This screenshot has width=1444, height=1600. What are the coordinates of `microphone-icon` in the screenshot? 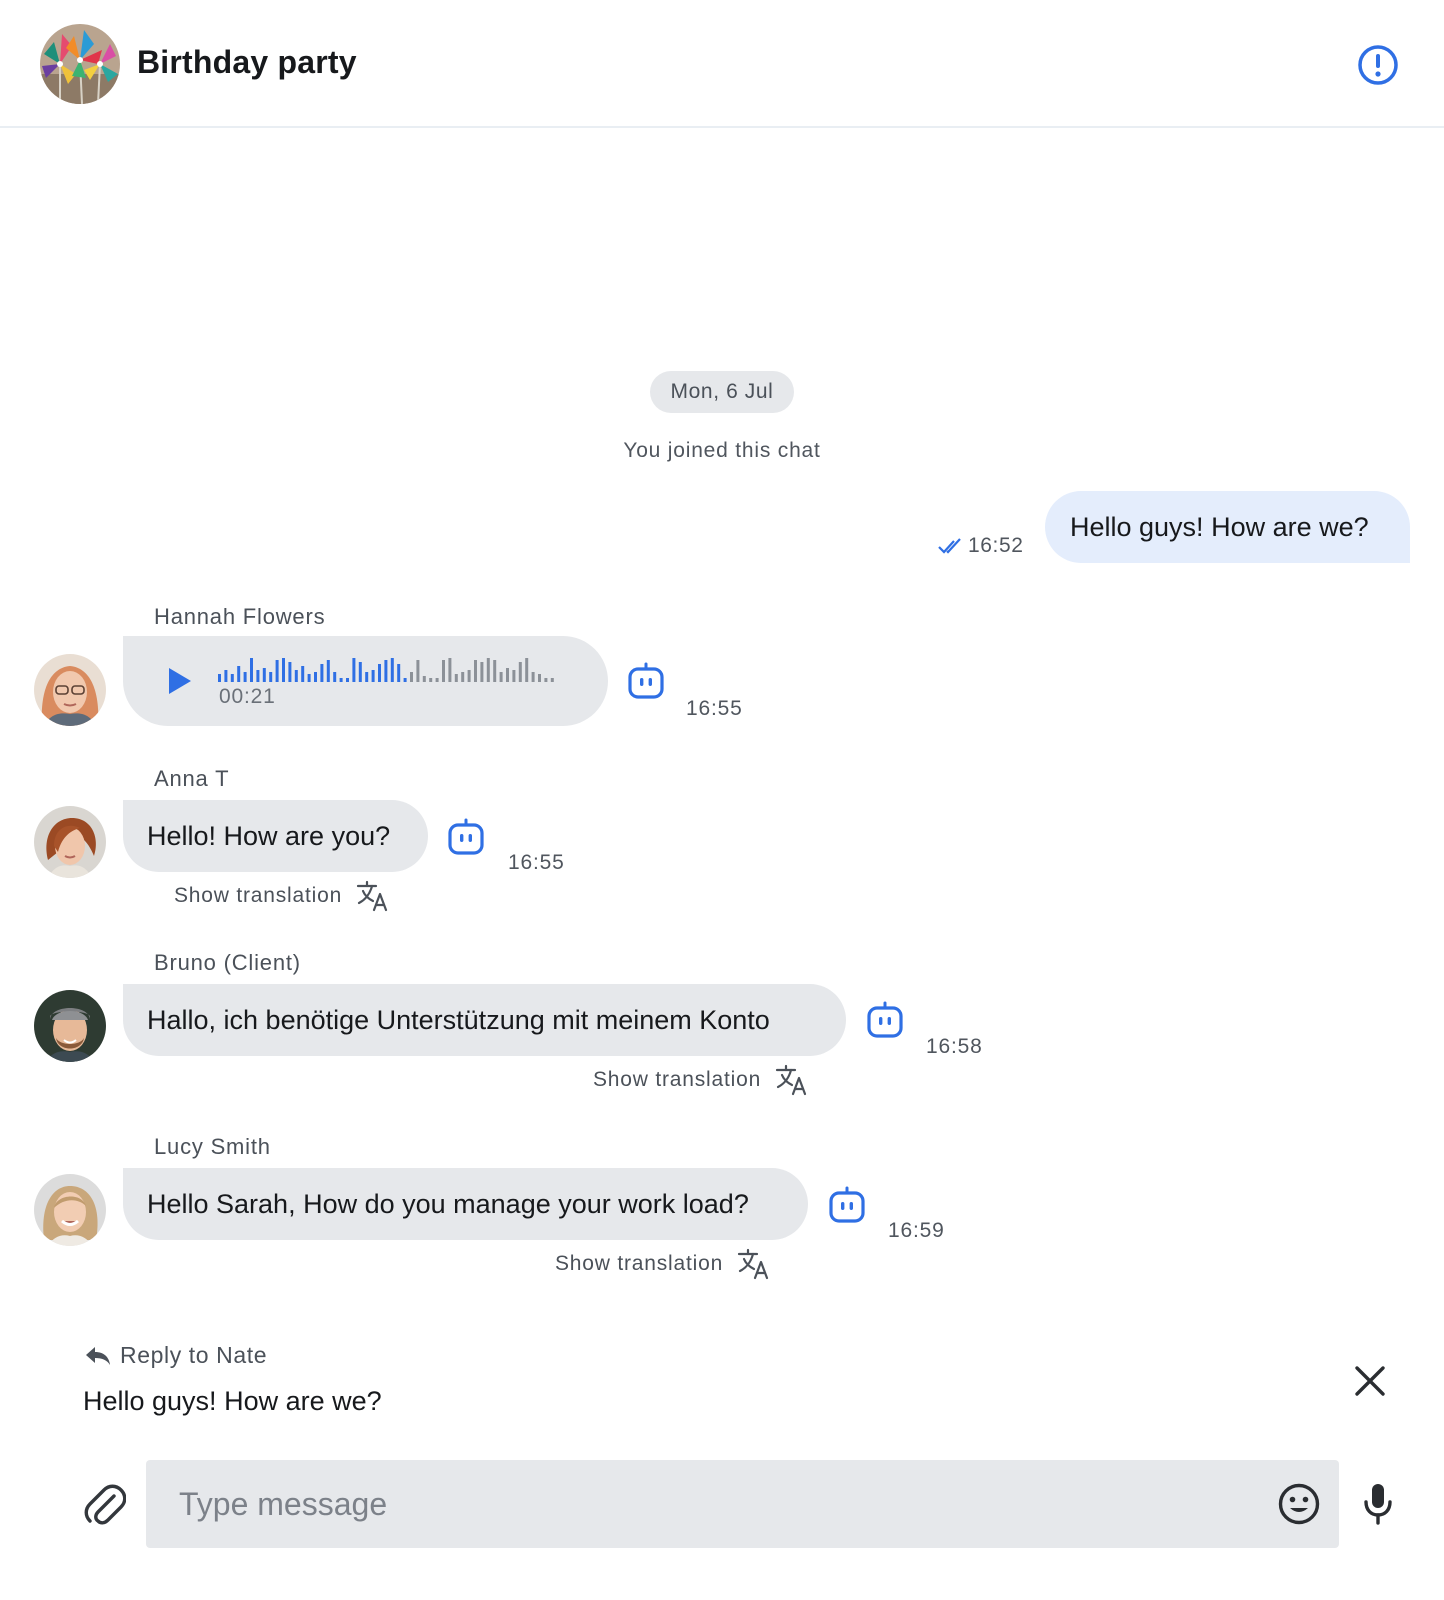 It's located at (1378, 1504).